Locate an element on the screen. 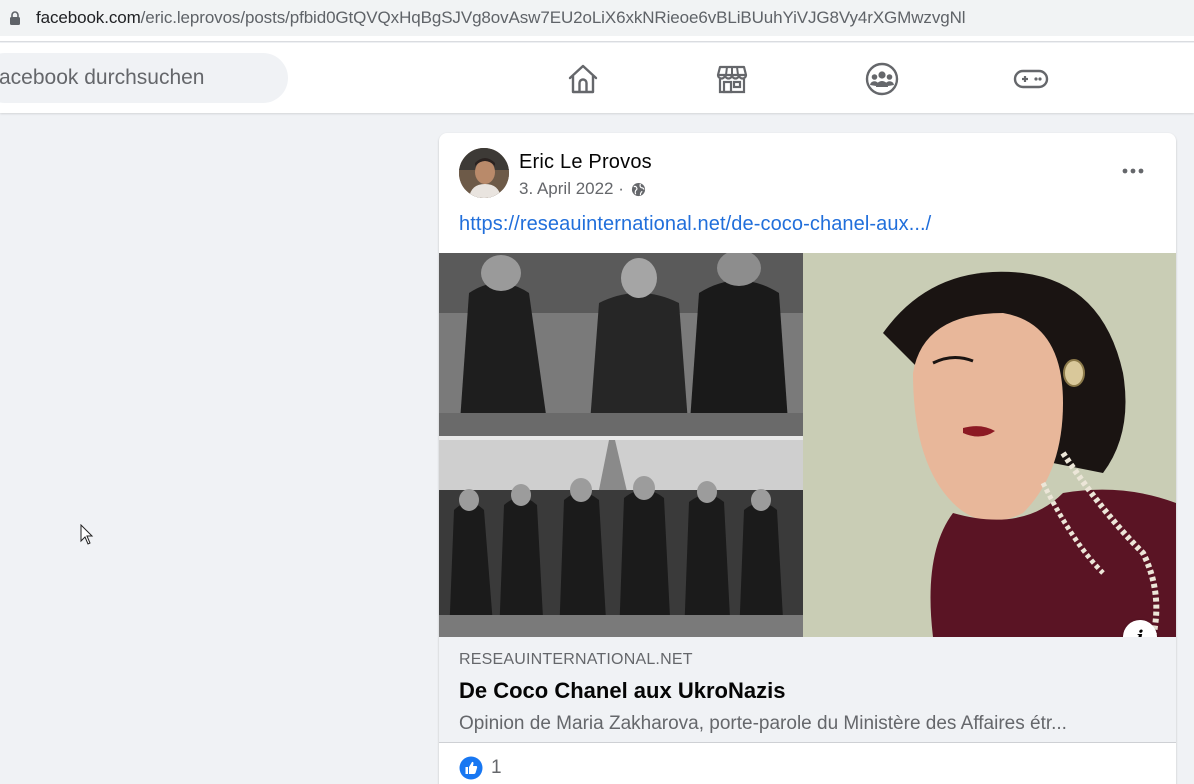 The width and height of the screenshot is (1194, 784). search-box is located at coordinates (144, 78).